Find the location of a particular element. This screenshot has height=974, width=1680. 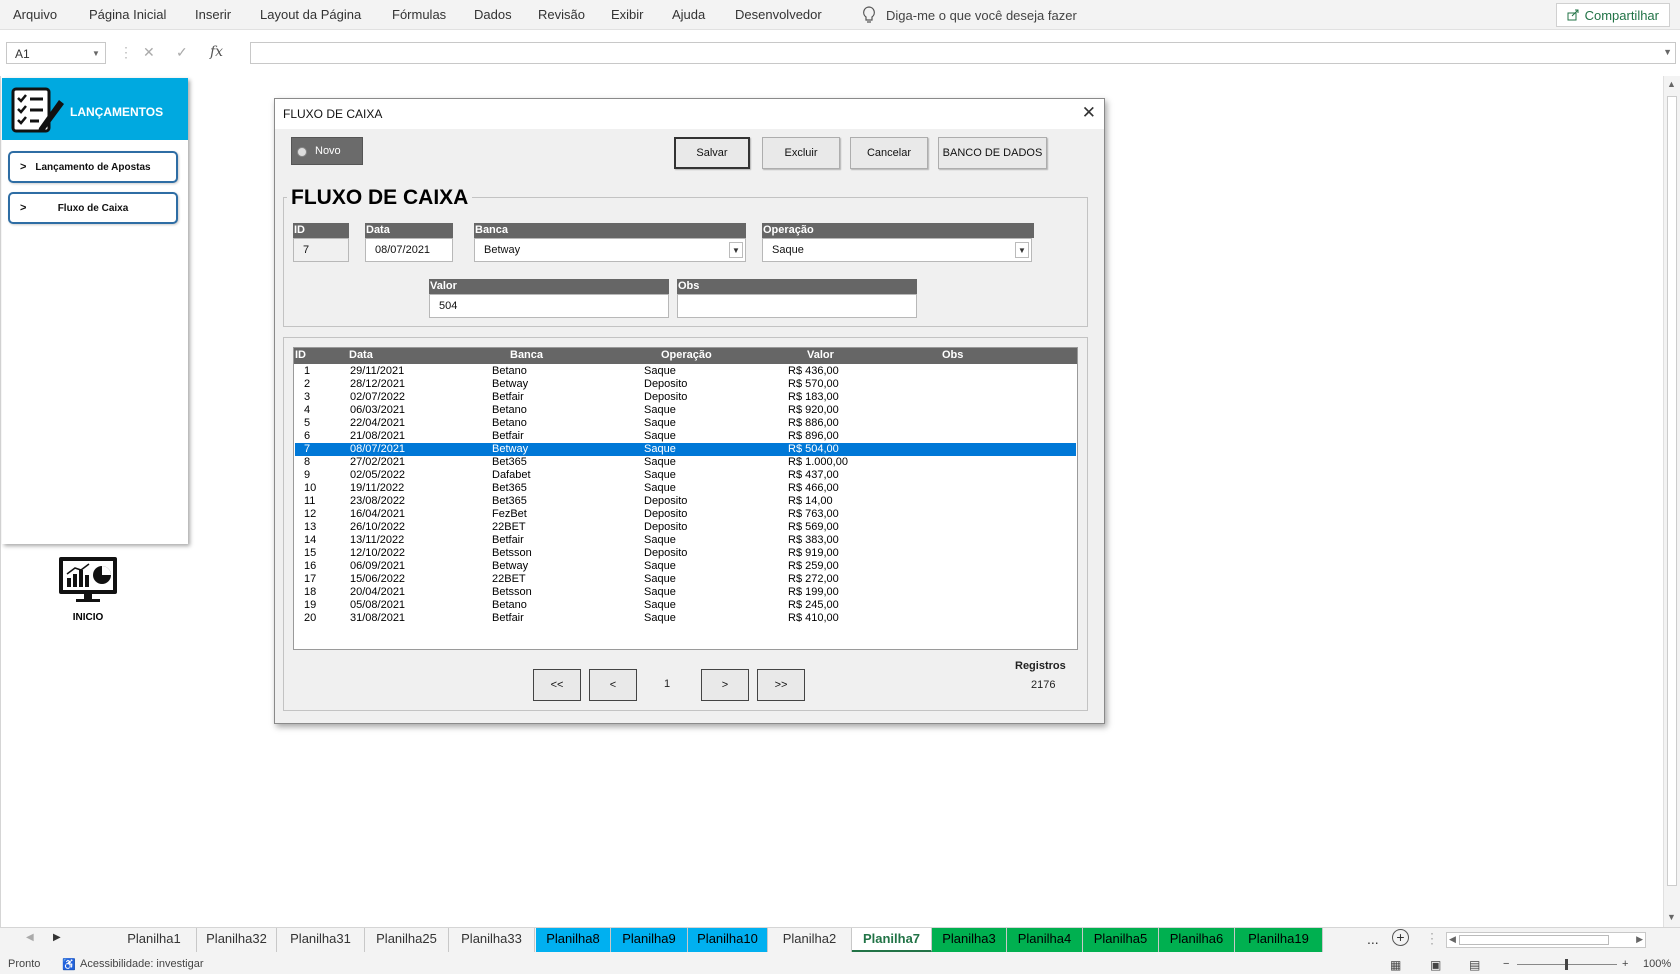

tell-me-box: Diga-me o que você deseja fazer is located at coordinates (969, 15).